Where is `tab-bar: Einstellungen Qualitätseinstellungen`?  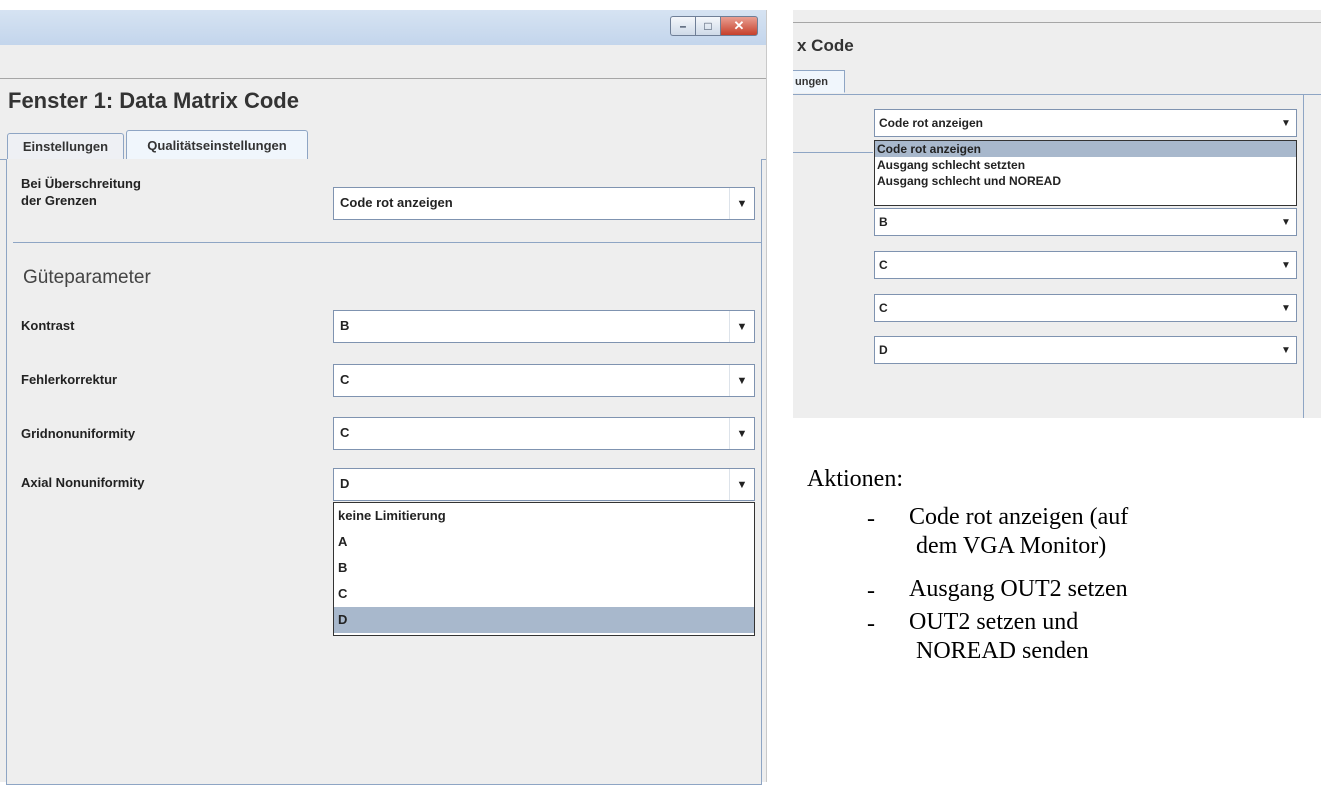
tab-bar: Einstellungen Qualitätseinstellungen is located at coordinates (383, 144).